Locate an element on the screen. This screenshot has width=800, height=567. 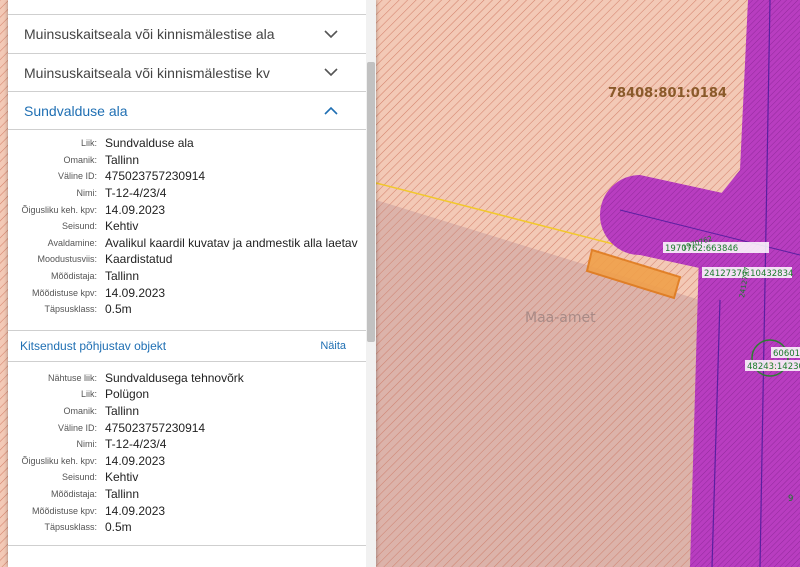
detail-row: Liik: Polügon is located at coordinates (187, 394).